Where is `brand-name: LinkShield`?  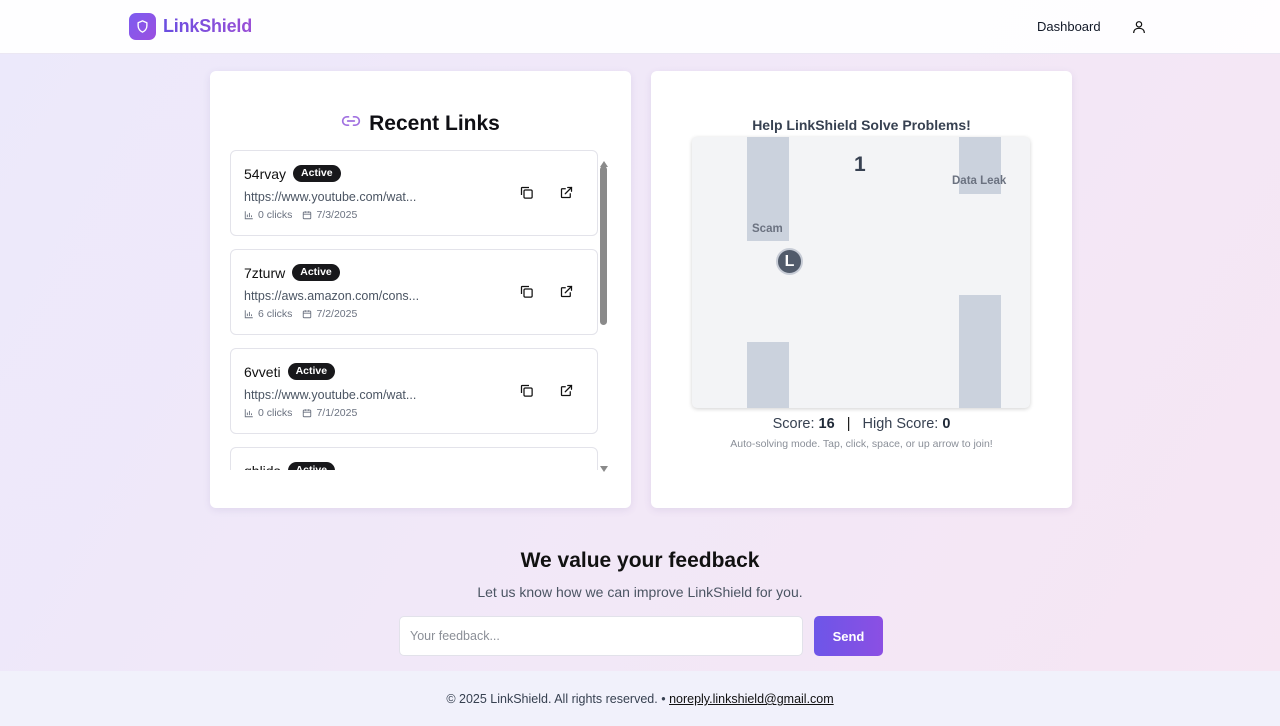
brand-name: LinkShield is located at coordinates (208, 26).